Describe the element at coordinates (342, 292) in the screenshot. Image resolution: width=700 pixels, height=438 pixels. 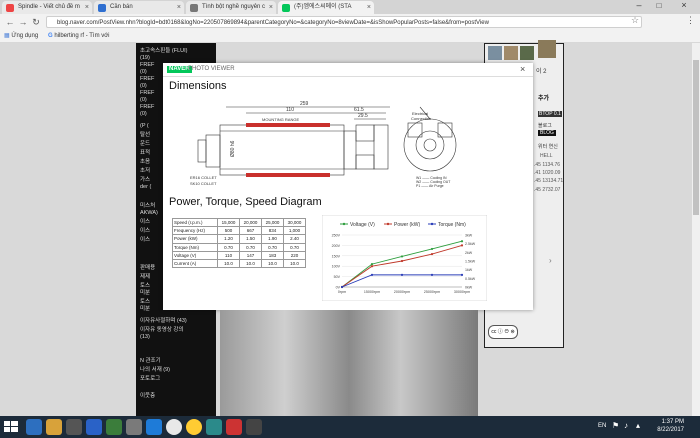
I see `x-tick-label: 0rpm` at that location.